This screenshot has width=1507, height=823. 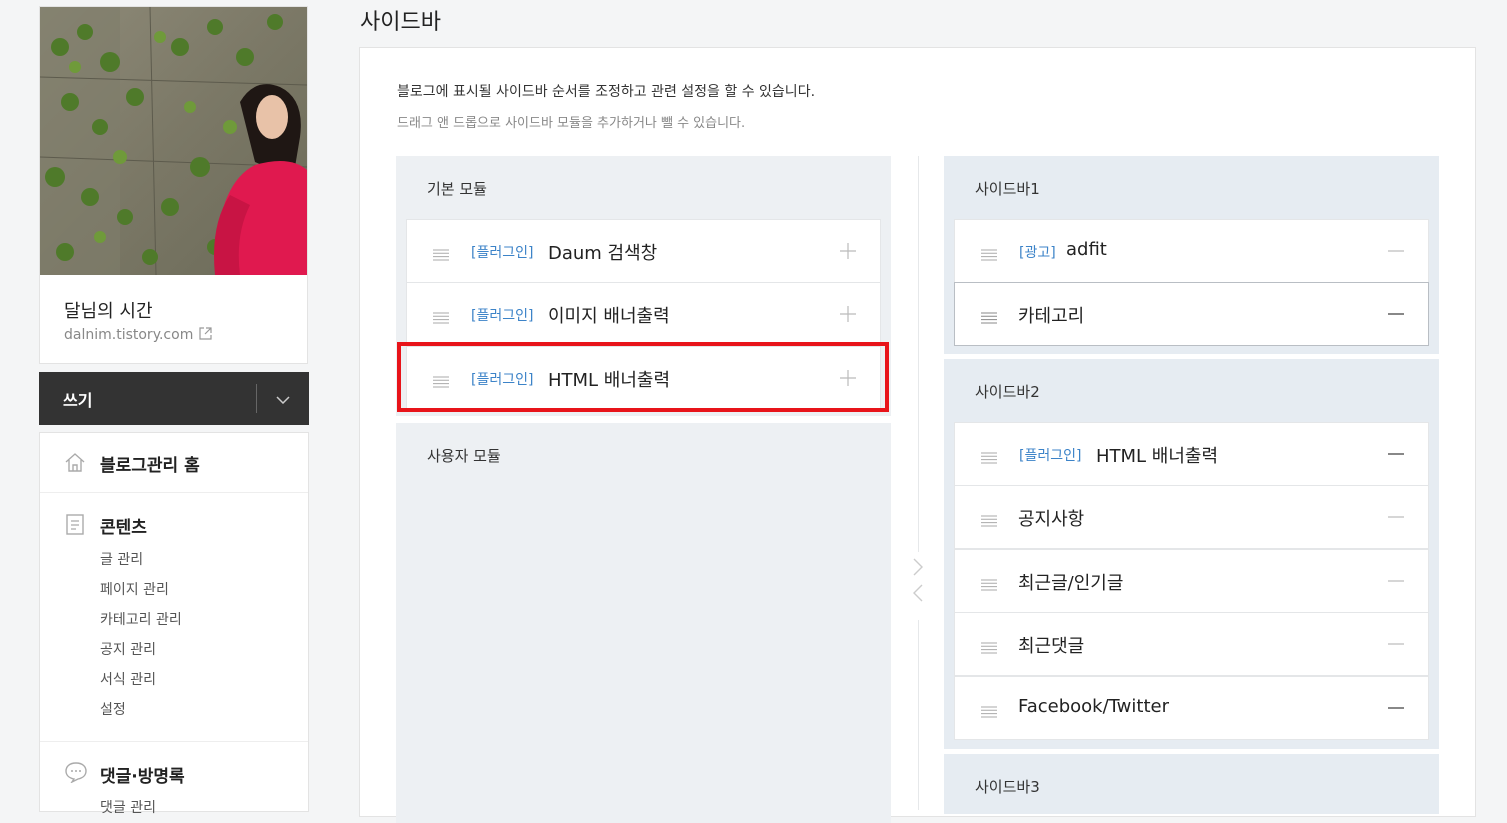 I want to click on module-name: 공지사항, so click(x=1051, y=519).